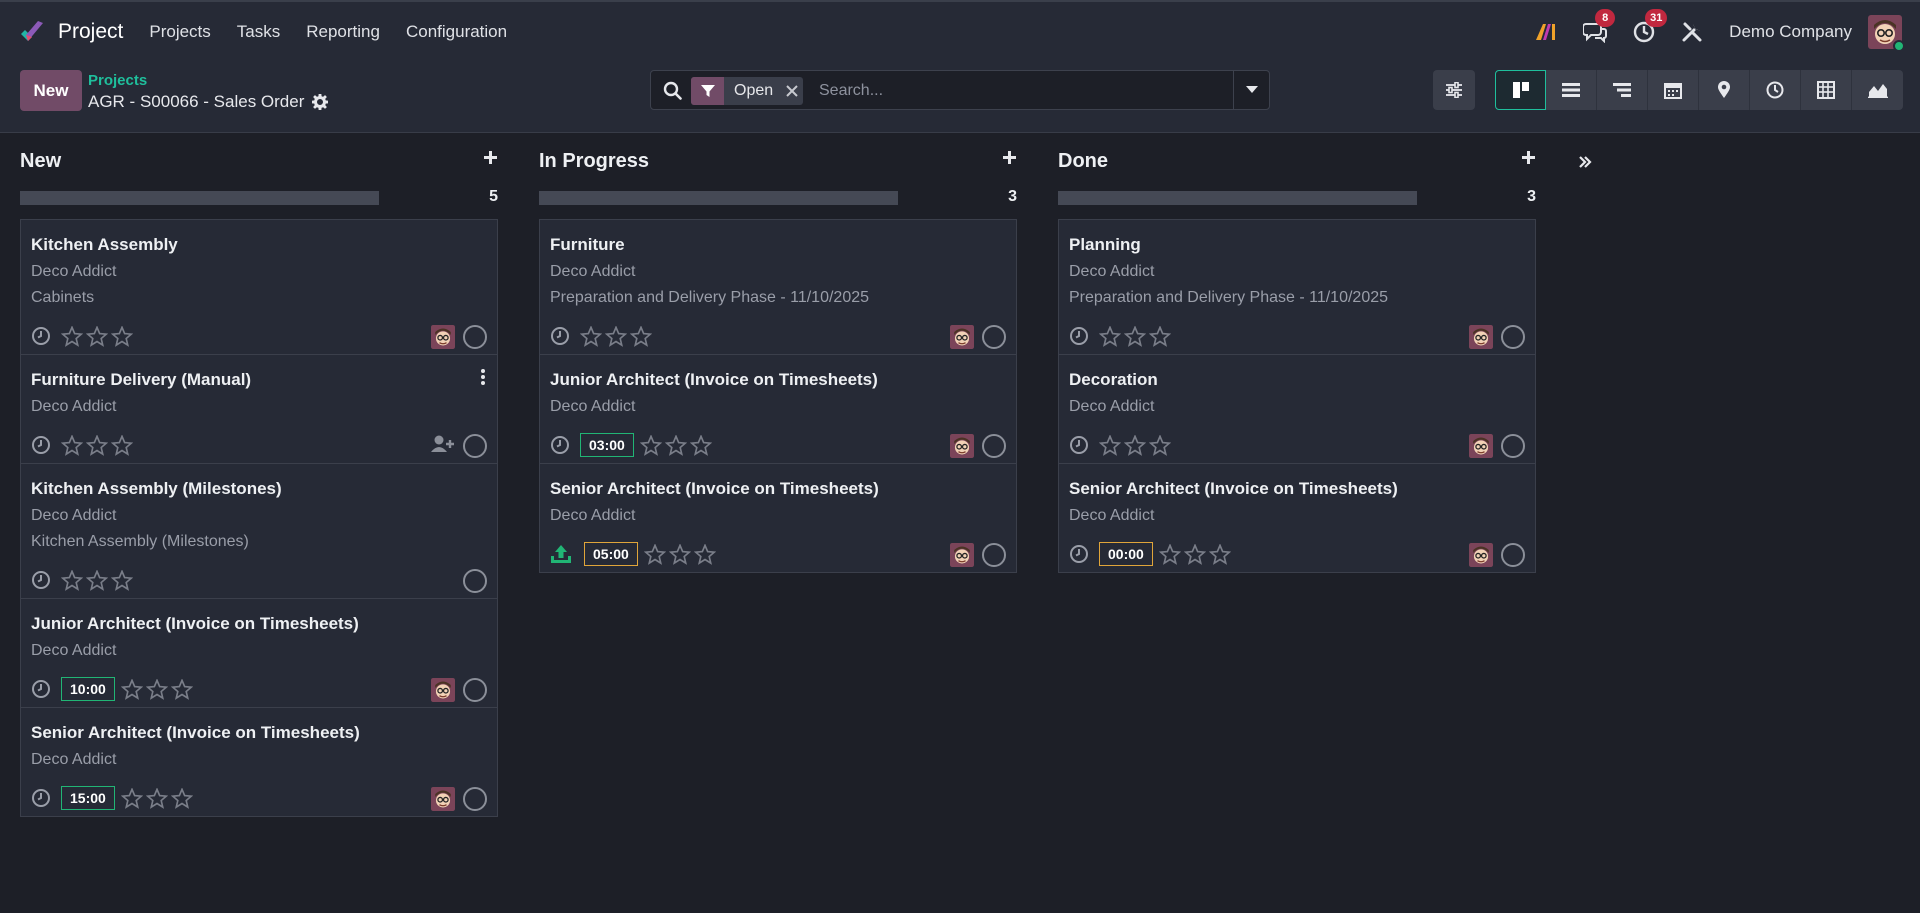 The height and width of the screenshot is (913, 1920). Describe the element at coordinates (1886, 33) in the screenshot. I see `user-avatar` at that location.